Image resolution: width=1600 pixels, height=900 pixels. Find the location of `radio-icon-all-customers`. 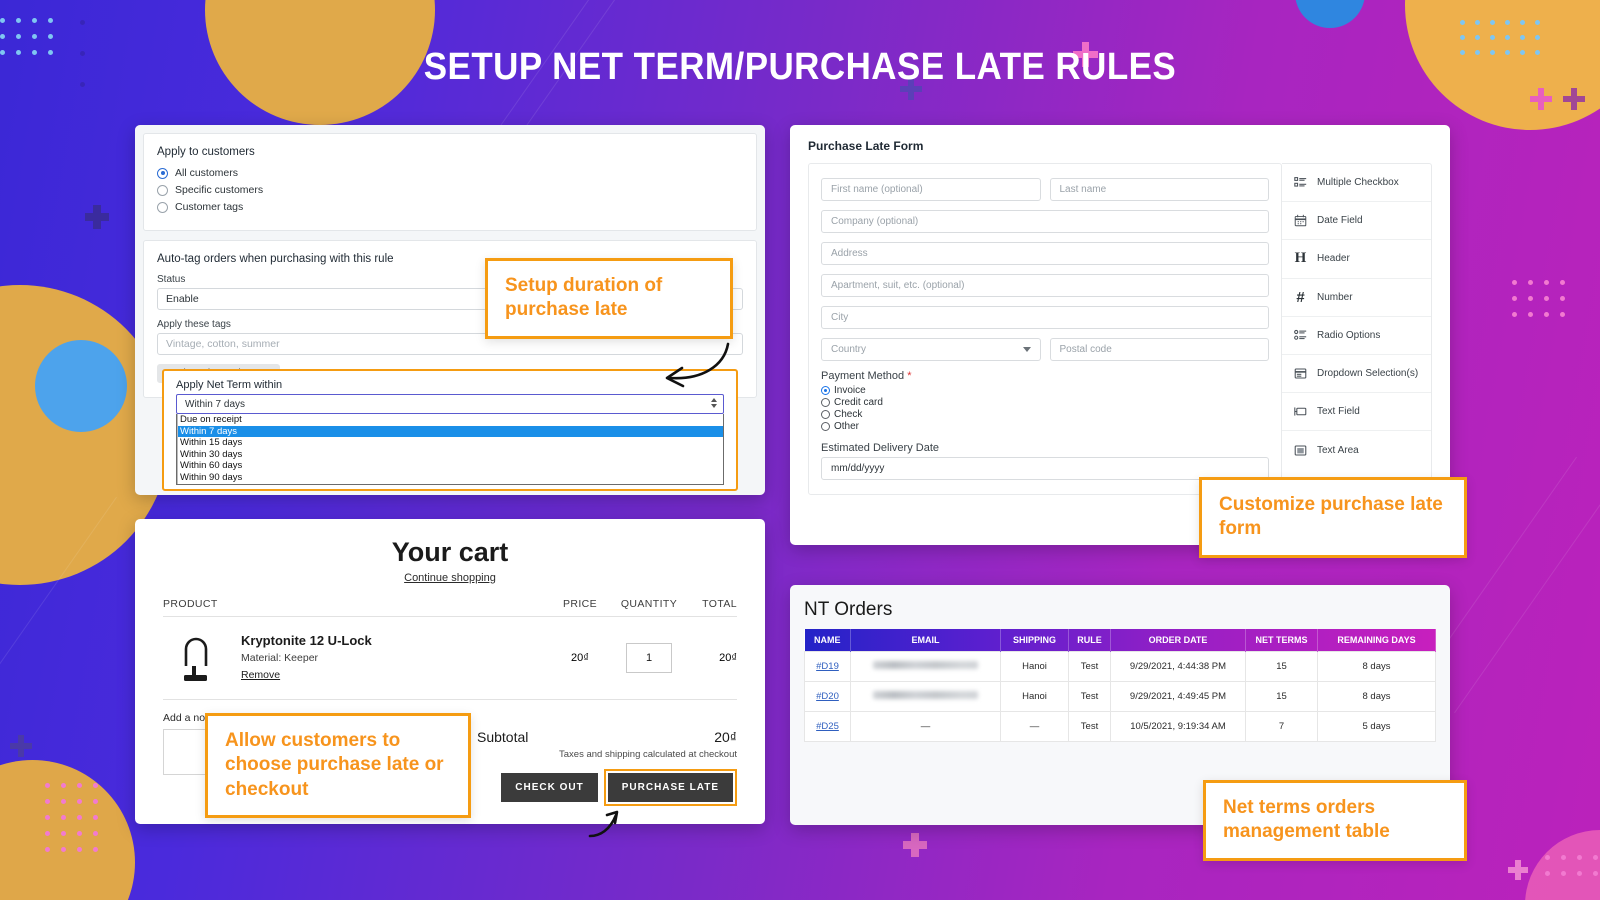

radio-icon-all-customers is located at coordinates (162, 173).